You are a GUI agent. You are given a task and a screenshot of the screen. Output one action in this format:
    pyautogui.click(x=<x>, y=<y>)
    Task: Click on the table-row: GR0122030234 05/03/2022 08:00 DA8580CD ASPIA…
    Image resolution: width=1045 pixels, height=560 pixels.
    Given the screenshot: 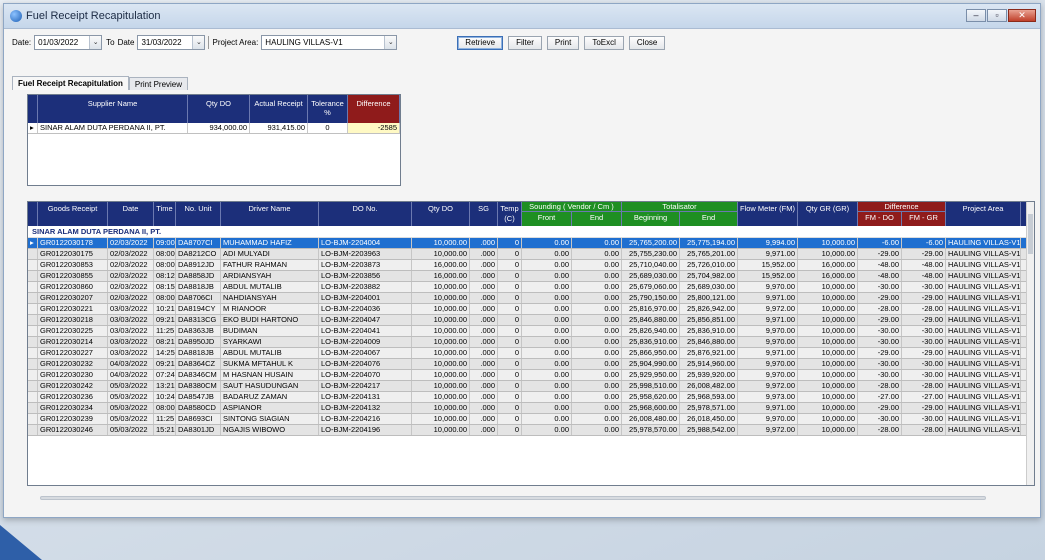 What is the action you would take?
    pyautogui.click(x=531, y=408)
    